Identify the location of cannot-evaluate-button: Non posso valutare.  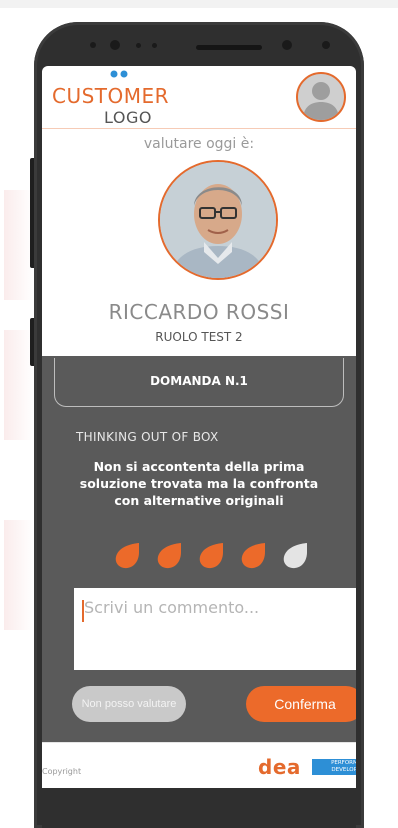
(129, 704).